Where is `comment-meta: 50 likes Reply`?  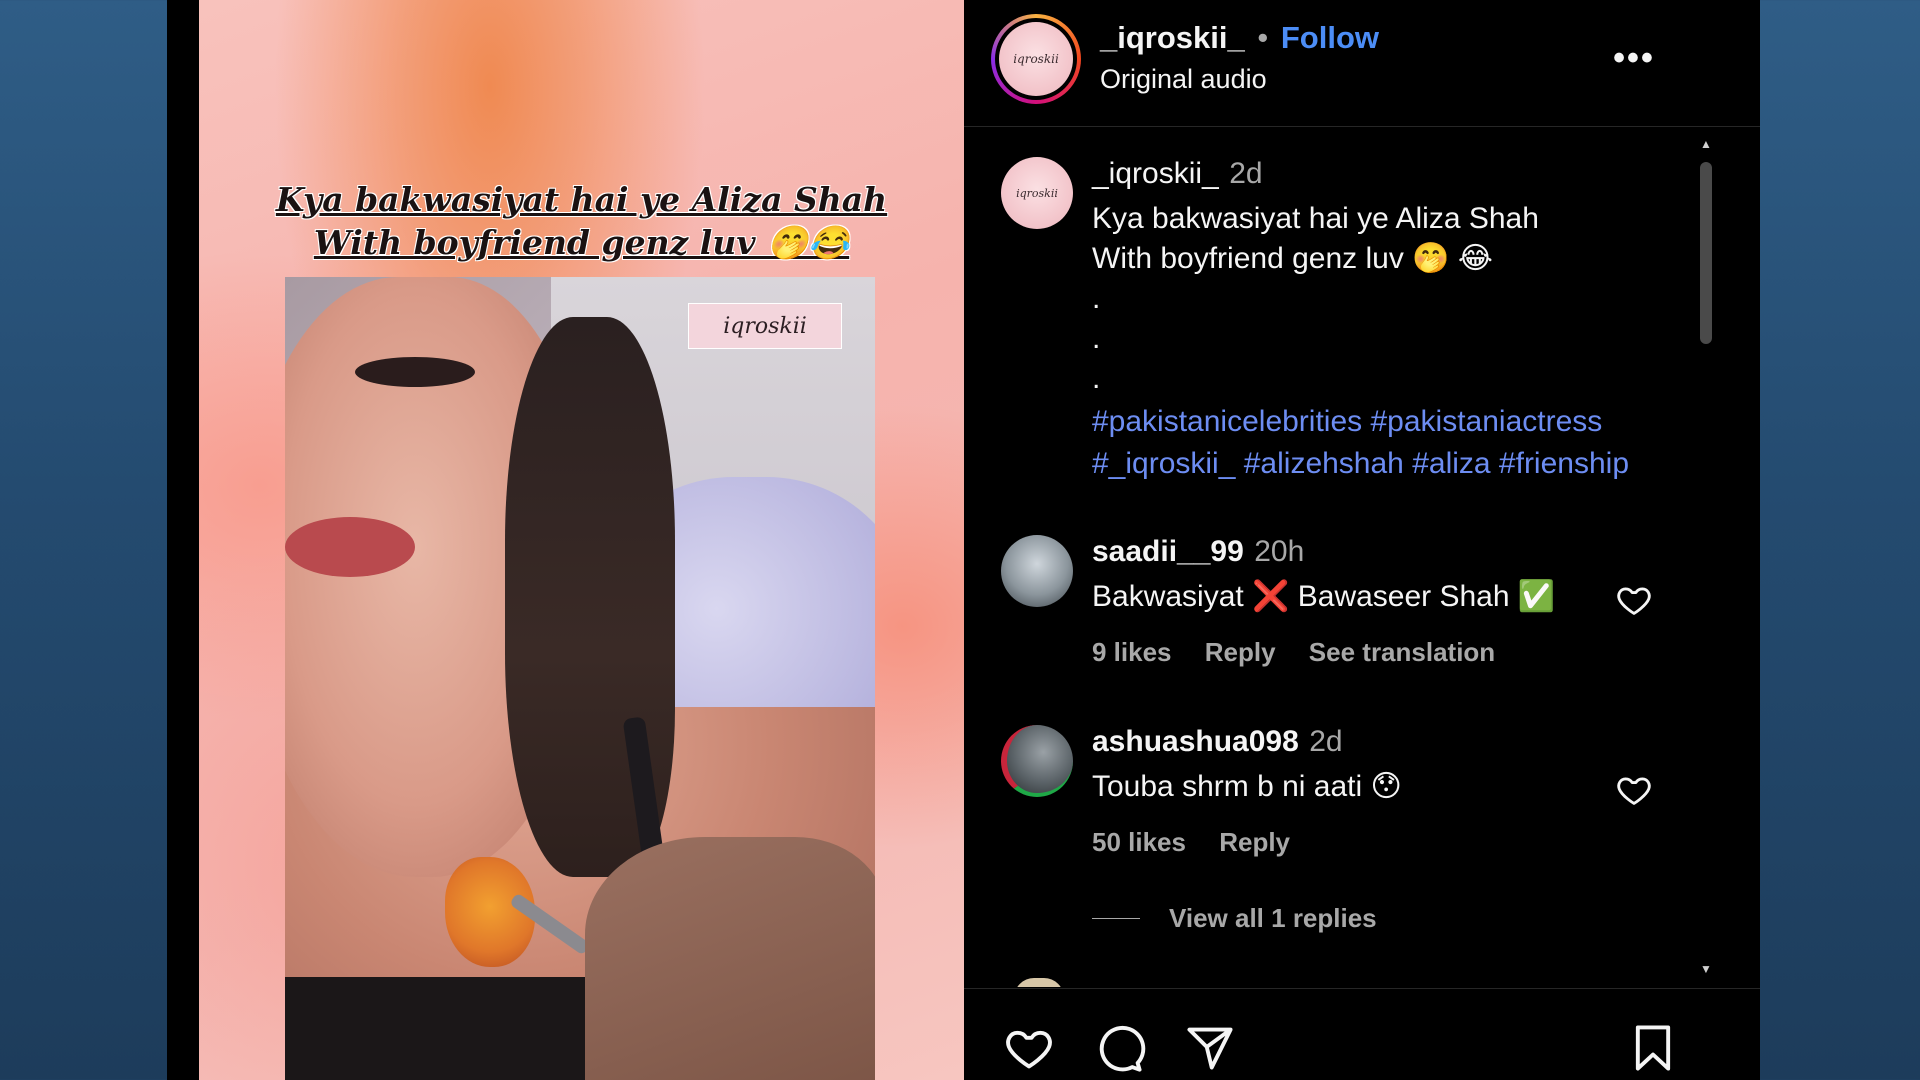
comment-meta: 50 likes Reply is located at coordinates (1204, 842).